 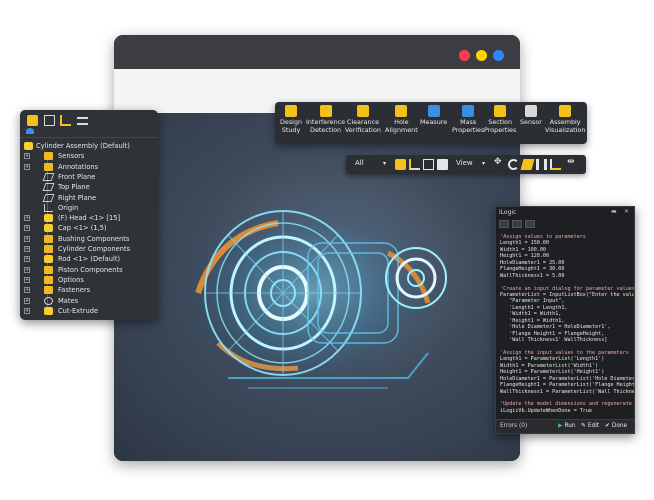 What do you see at coordinates (49, 120) in the screenshot?
I see `document-icon` at bounding box center [49, 120].